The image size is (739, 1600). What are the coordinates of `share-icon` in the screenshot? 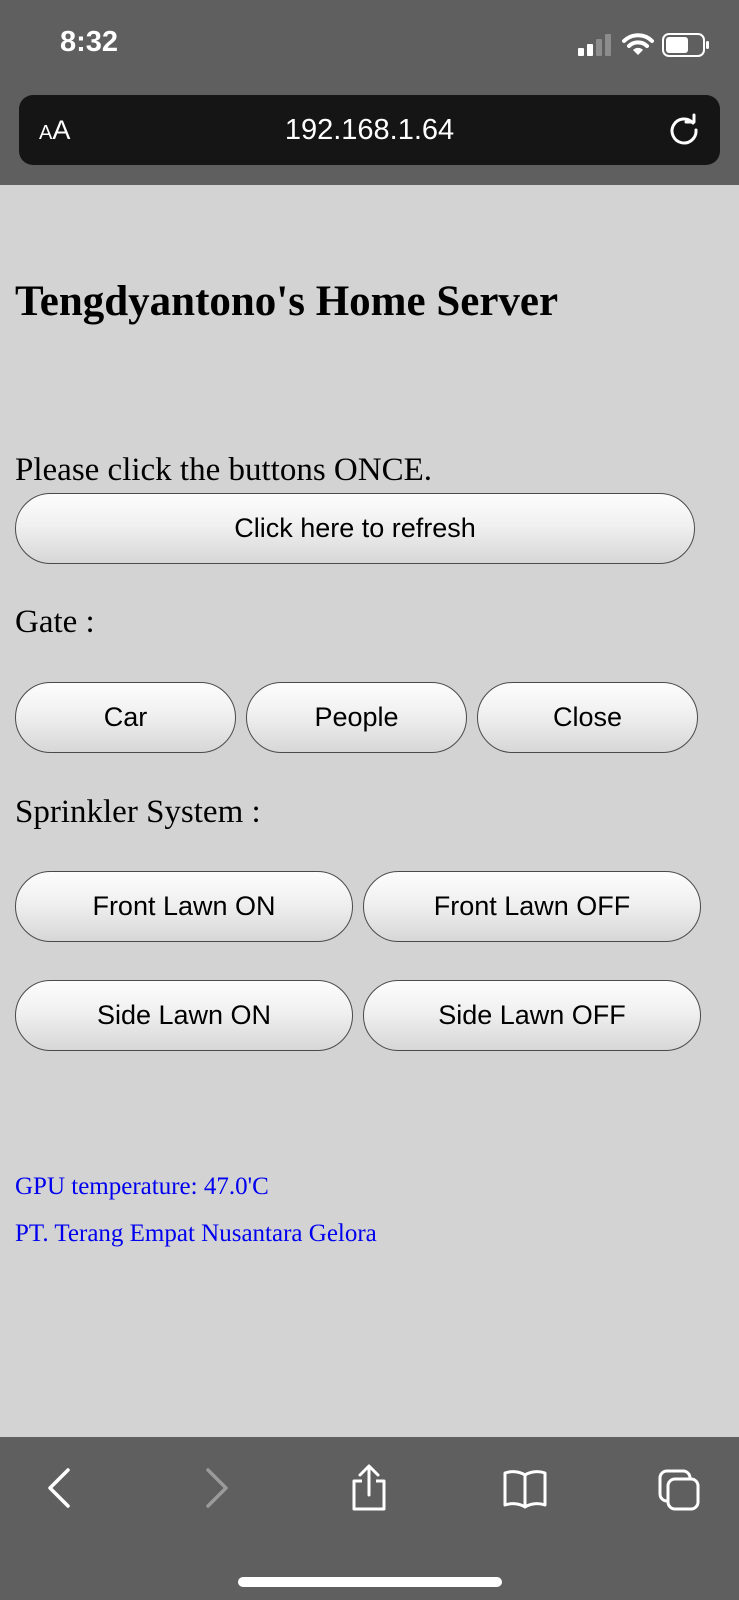 It's located at (369, 1488).